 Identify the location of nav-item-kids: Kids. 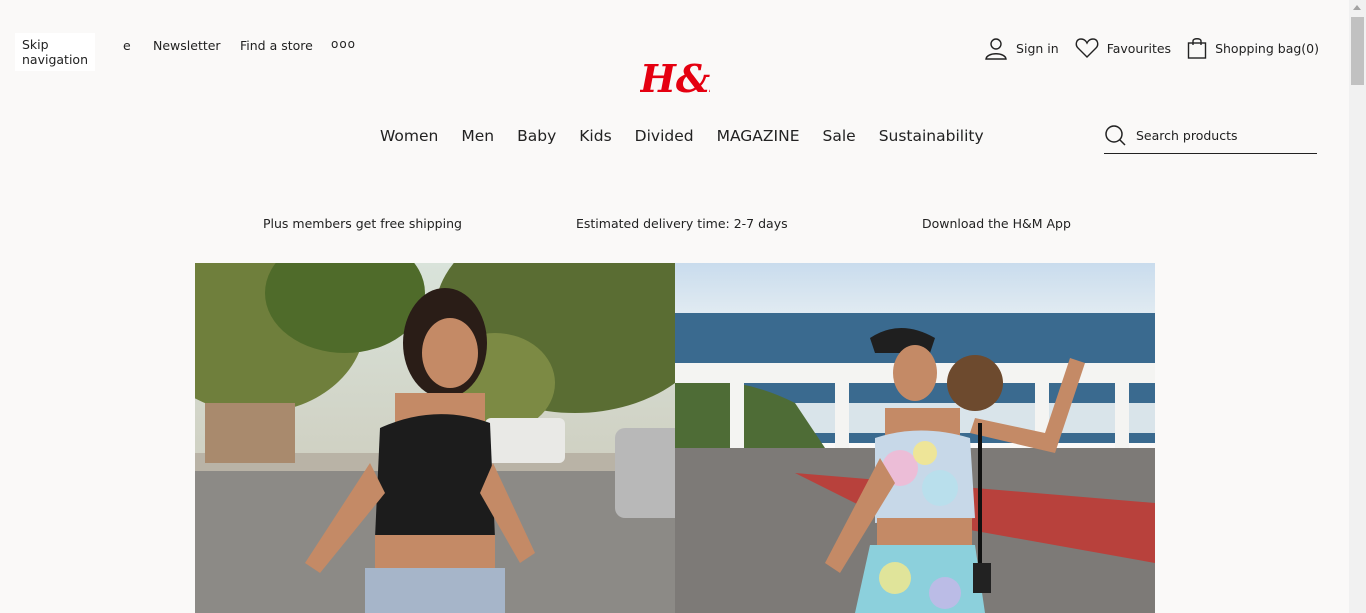
(595, 136).